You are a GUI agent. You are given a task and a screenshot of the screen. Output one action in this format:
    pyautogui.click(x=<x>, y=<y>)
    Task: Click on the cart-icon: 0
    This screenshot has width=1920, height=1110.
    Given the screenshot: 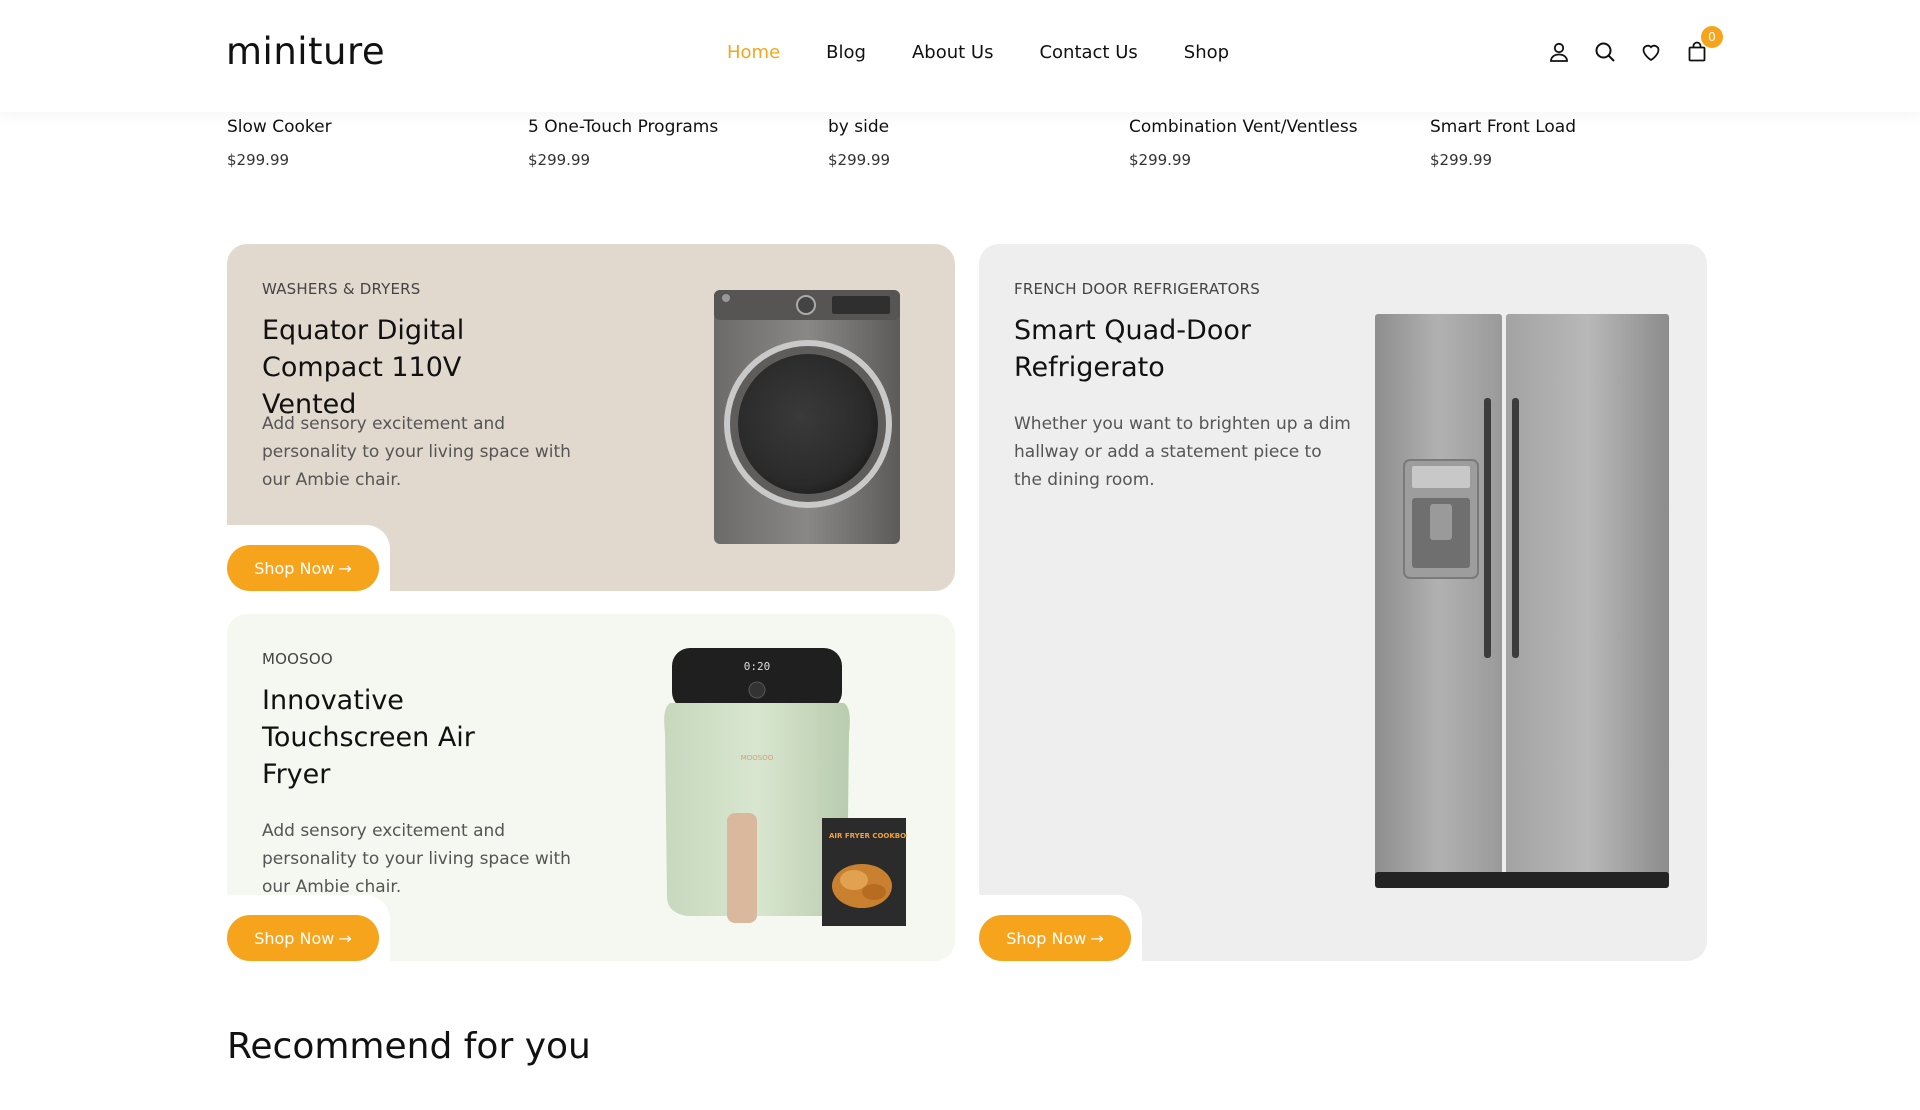 What is the action you would take?
    pyautogui.click(x=1704, y=45)
    